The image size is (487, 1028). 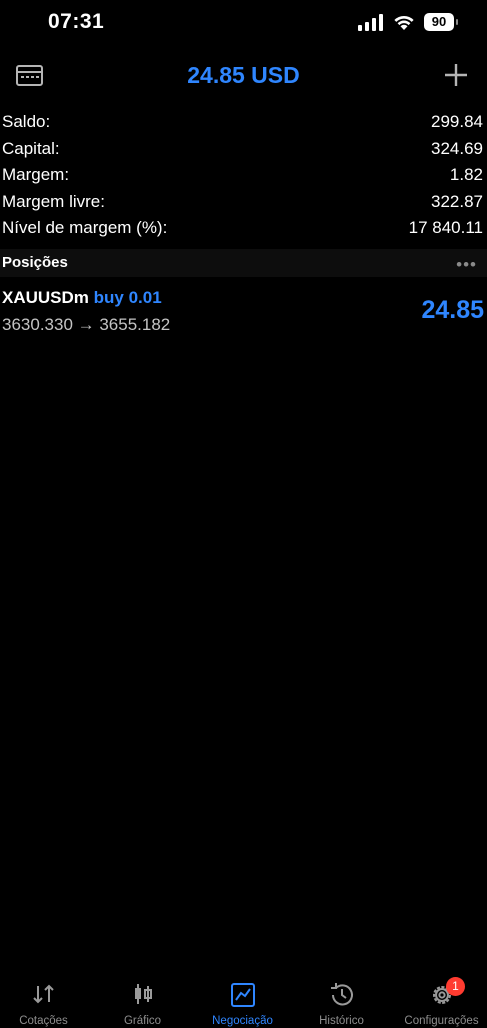 I want to click on tab-label: Cotações, so click(x=43, y=1021).